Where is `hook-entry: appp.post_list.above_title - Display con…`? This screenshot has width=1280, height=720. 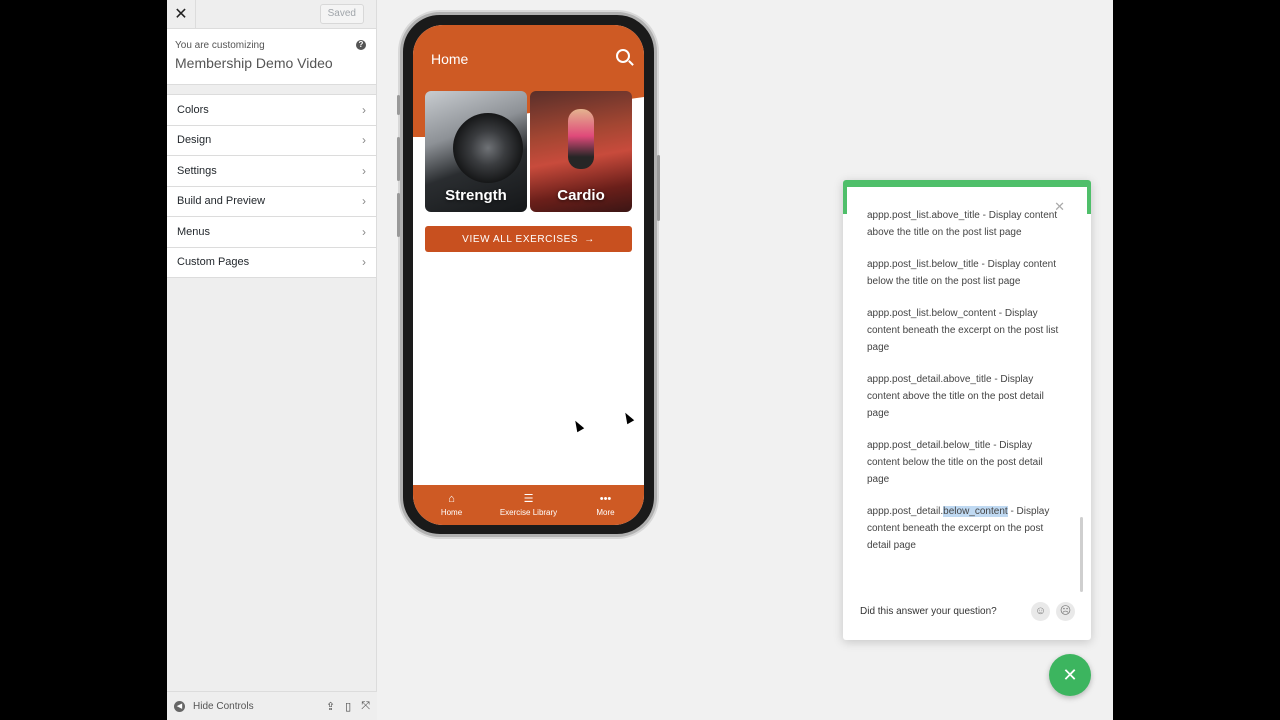
hook-entry: appp.post_list.above_title - Display con… is located at coordinates (962, 224).